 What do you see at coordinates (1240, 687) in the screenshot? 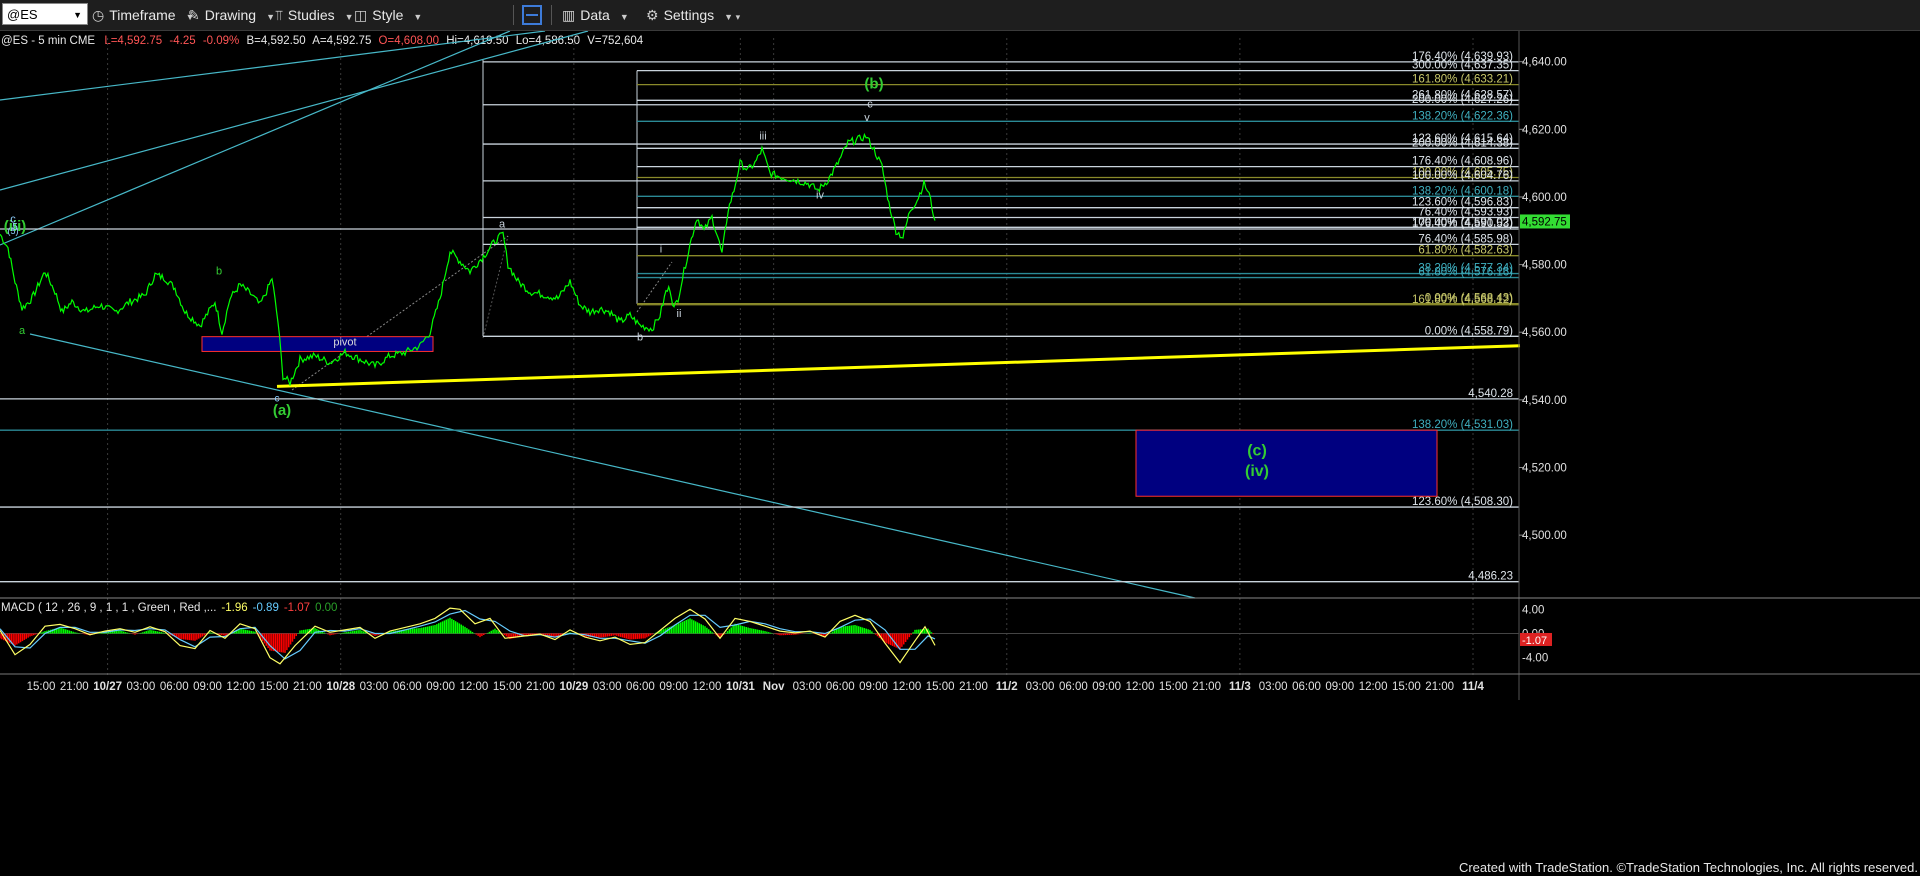
I see `time-axis-label: 11/3` at bounding box center [1240, 687].